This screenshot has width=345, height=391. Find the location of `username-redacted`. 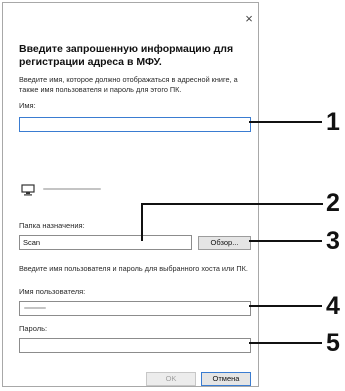

username-redacted is located at coordinates (35, 308).